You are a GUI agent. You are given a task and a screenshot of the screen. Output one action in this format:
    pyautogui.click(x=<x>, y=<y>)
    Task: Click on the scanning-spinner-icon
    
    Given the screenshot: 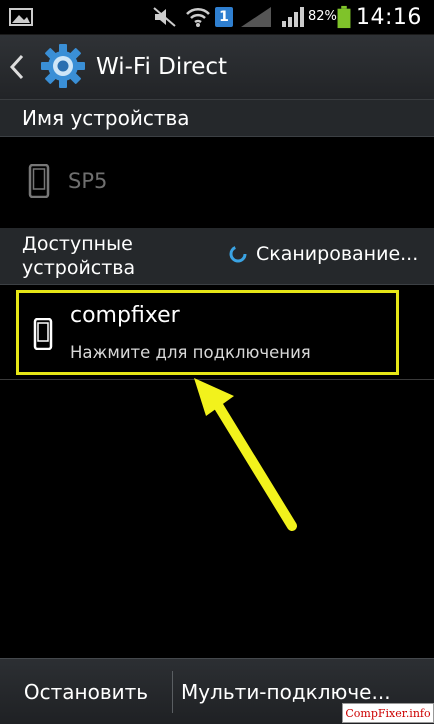 What is the action you would take?
    pyautogui.click(x=238, y=254)
    